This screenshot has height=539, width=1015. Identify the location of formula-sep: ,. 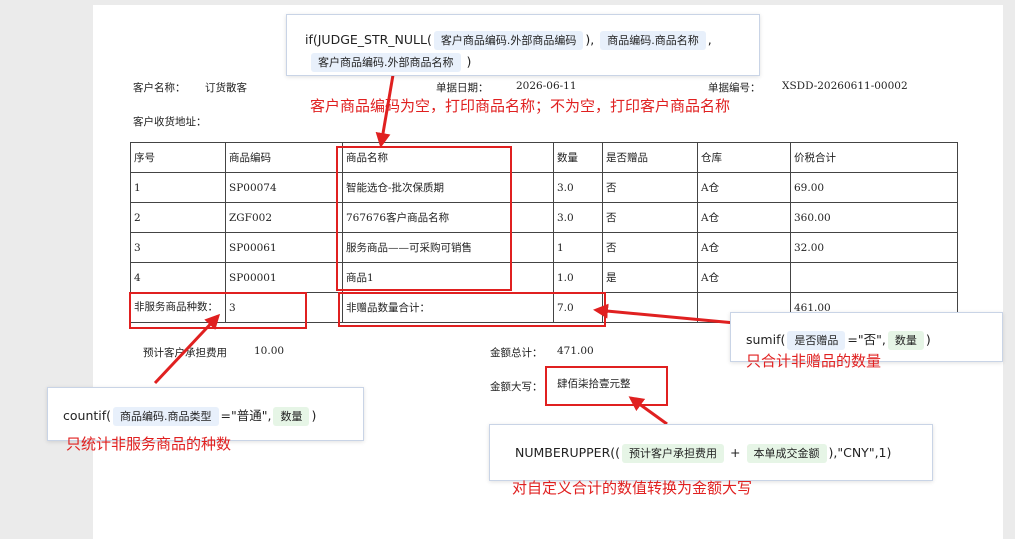
(709, 39).